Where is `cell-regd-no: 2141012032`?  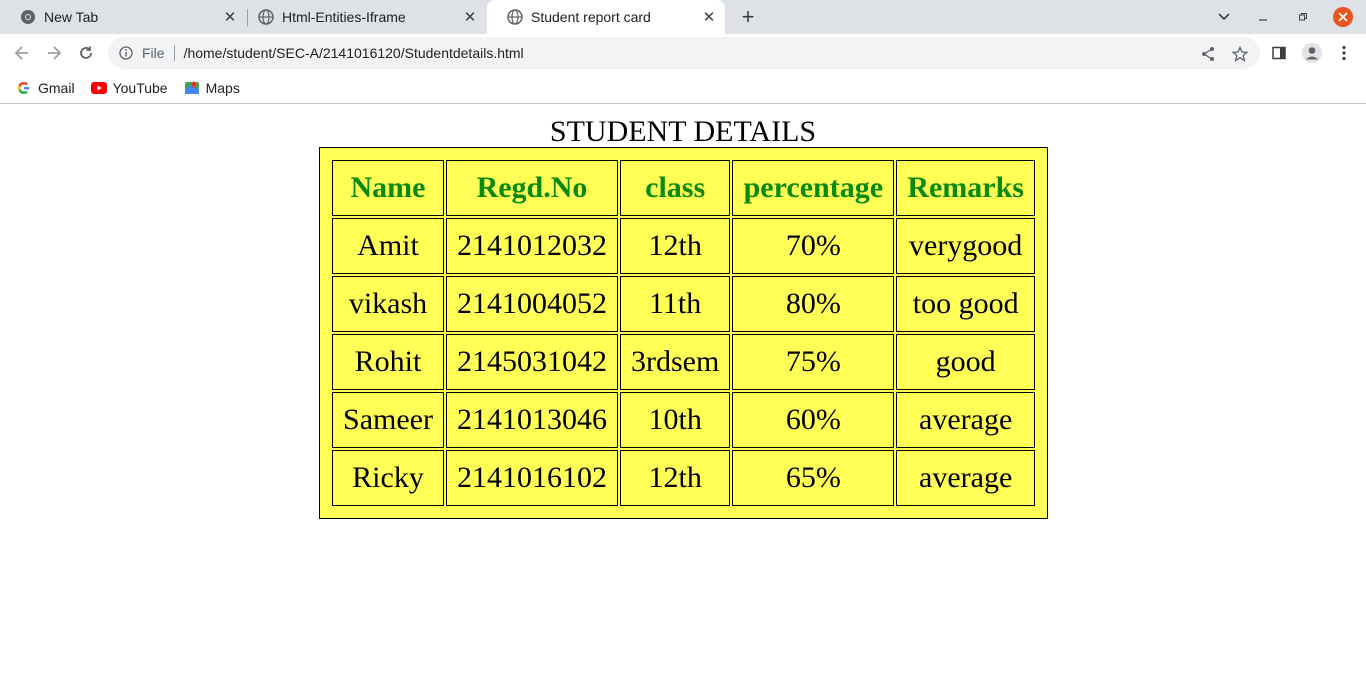
cell-regd-no: 2141012032 is located at coordinates (532, 246).